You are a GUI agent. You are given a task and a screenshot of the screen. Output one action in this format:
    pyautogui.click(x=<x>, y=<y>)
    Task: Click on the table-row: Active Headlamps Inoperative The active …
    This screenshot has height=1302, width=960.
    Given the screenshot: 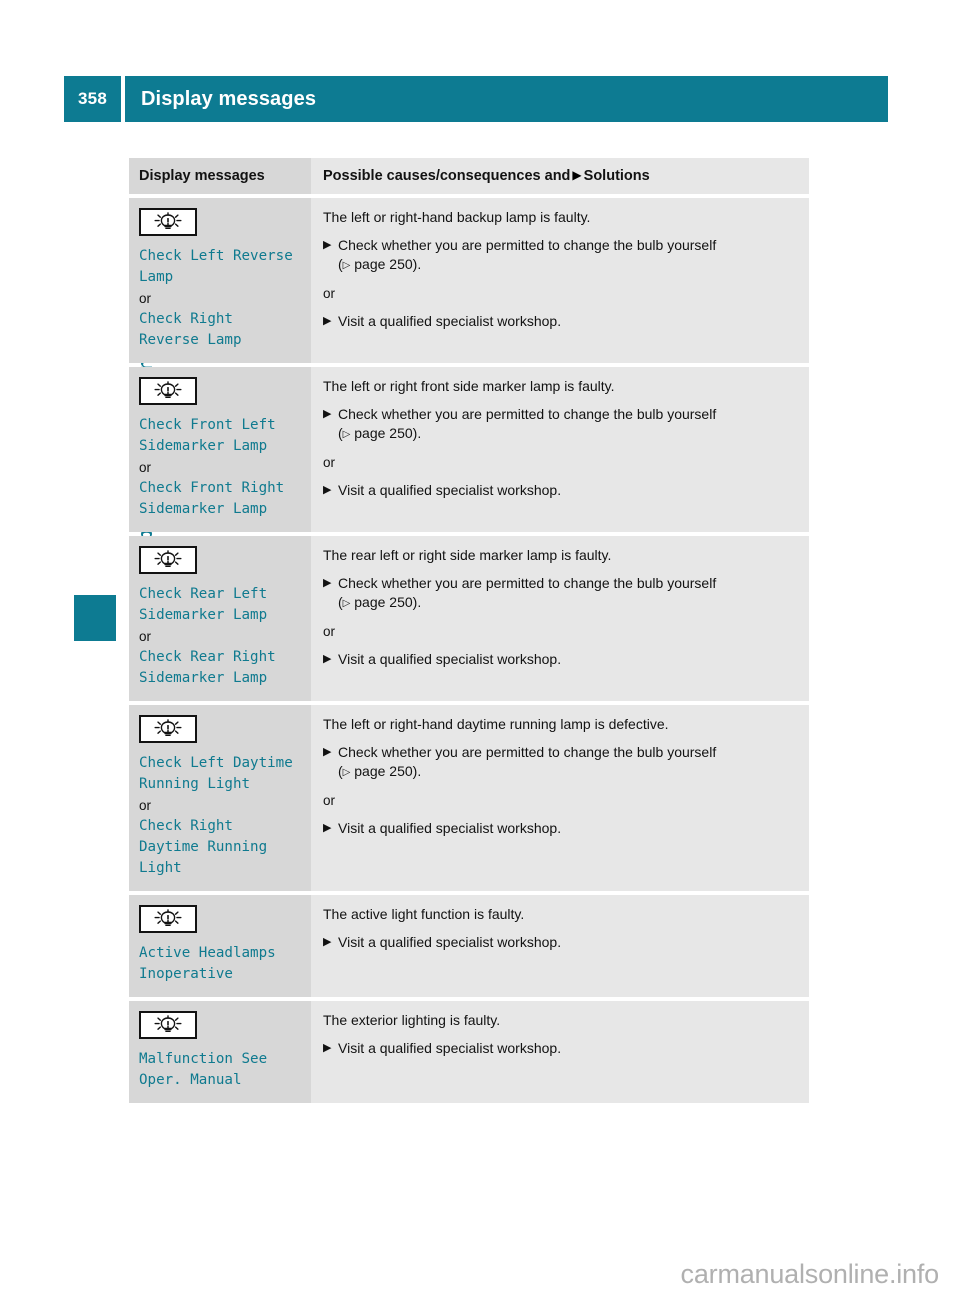 What is the action you would take?
    pyautogui.click(x=469, y=946)
    